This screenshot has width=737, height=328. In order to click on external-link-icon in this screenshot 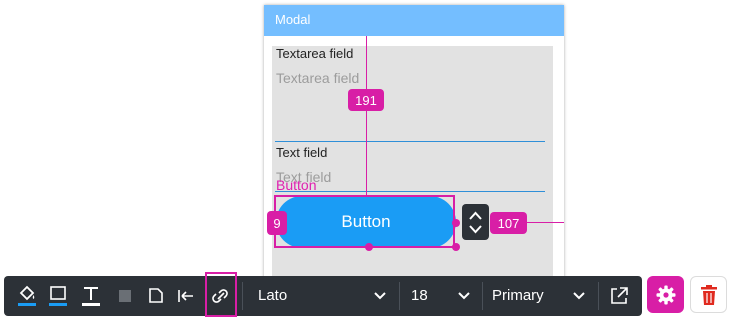, I will do `click(619, 296)`.